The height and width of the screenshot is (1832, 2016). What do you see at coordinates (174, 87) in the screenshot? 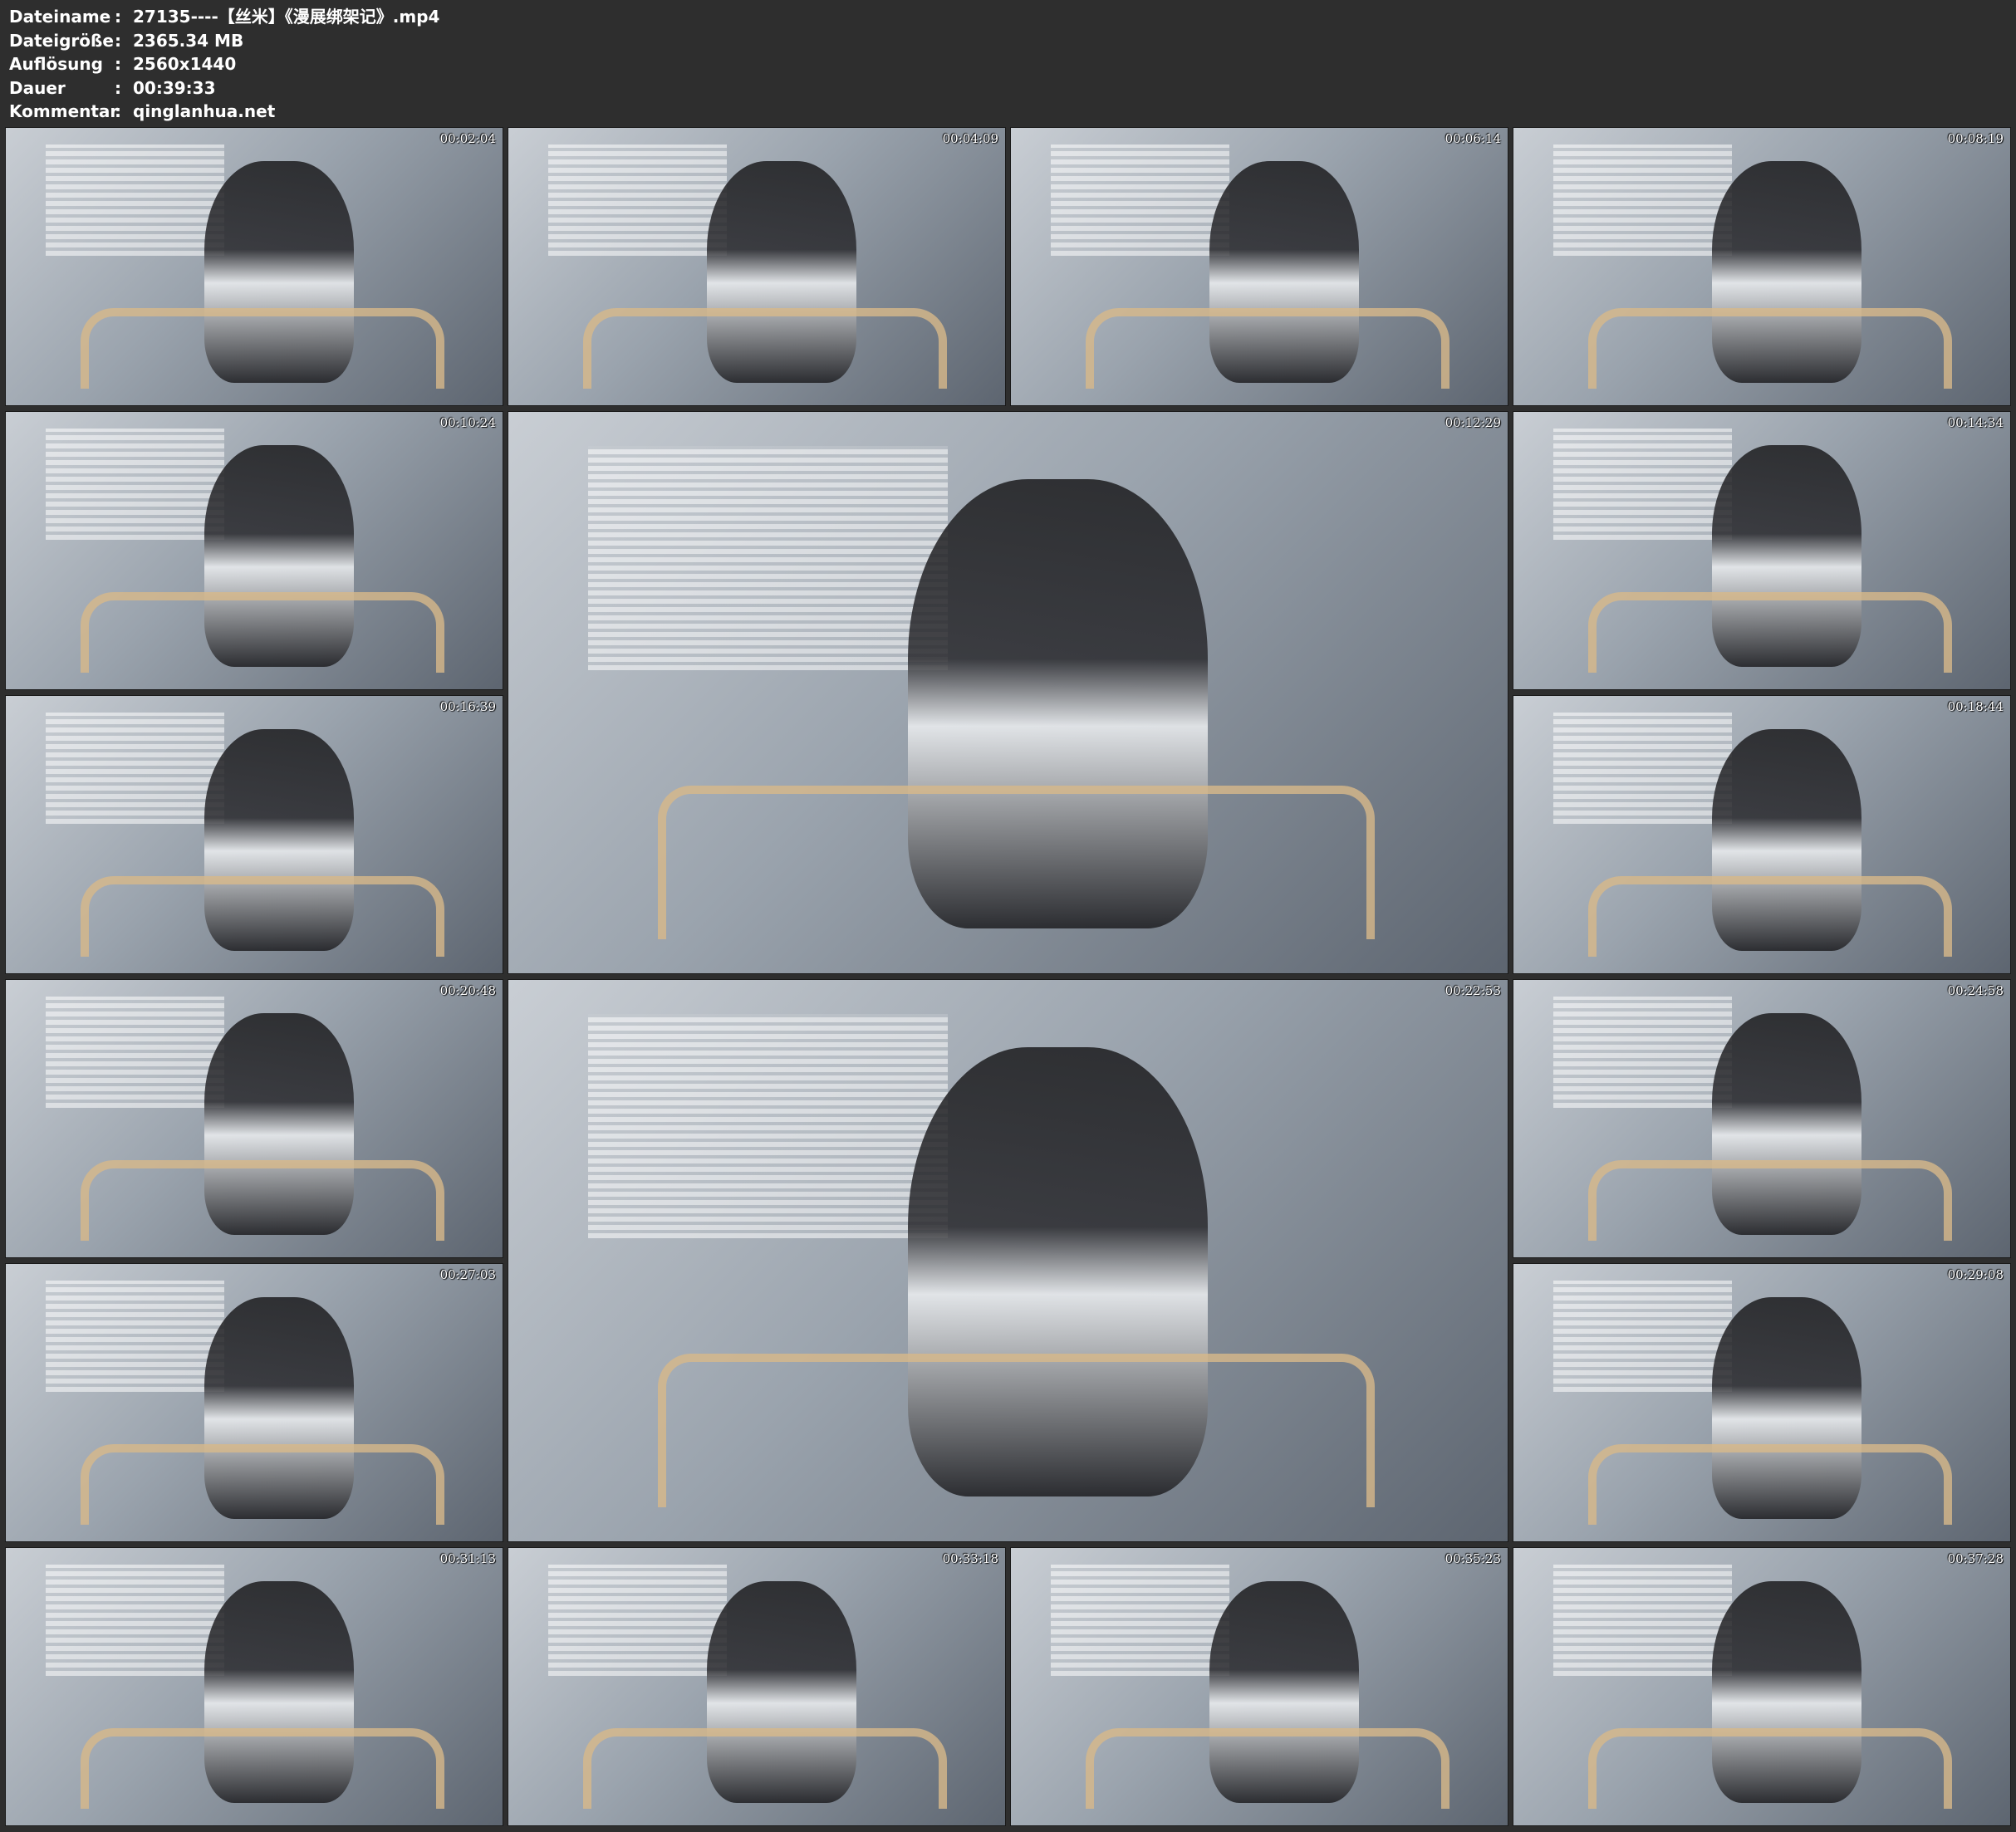
I see `info-value: 00:39:33` at bounding box center [174, 87].